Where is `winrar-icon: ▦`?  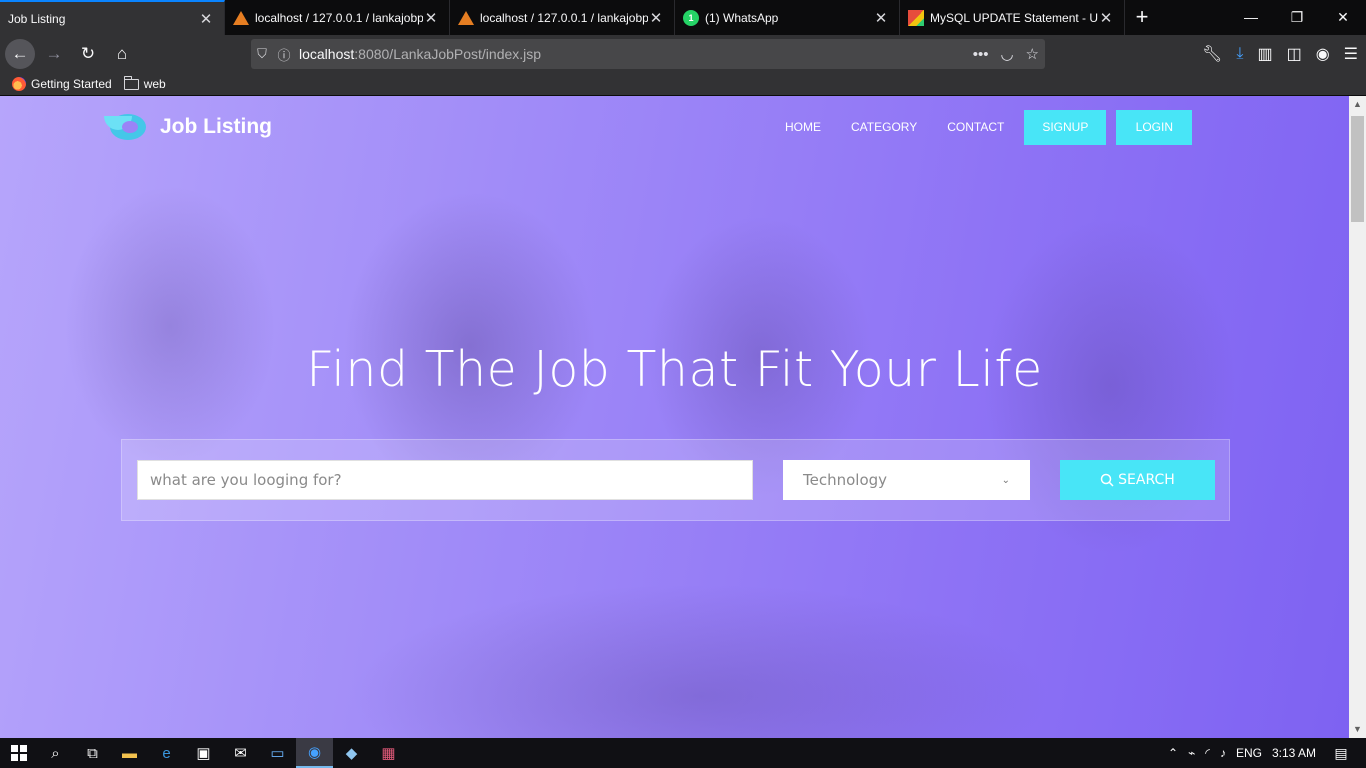
winrar-icon: ▦ is located at coordinates (388, 753).